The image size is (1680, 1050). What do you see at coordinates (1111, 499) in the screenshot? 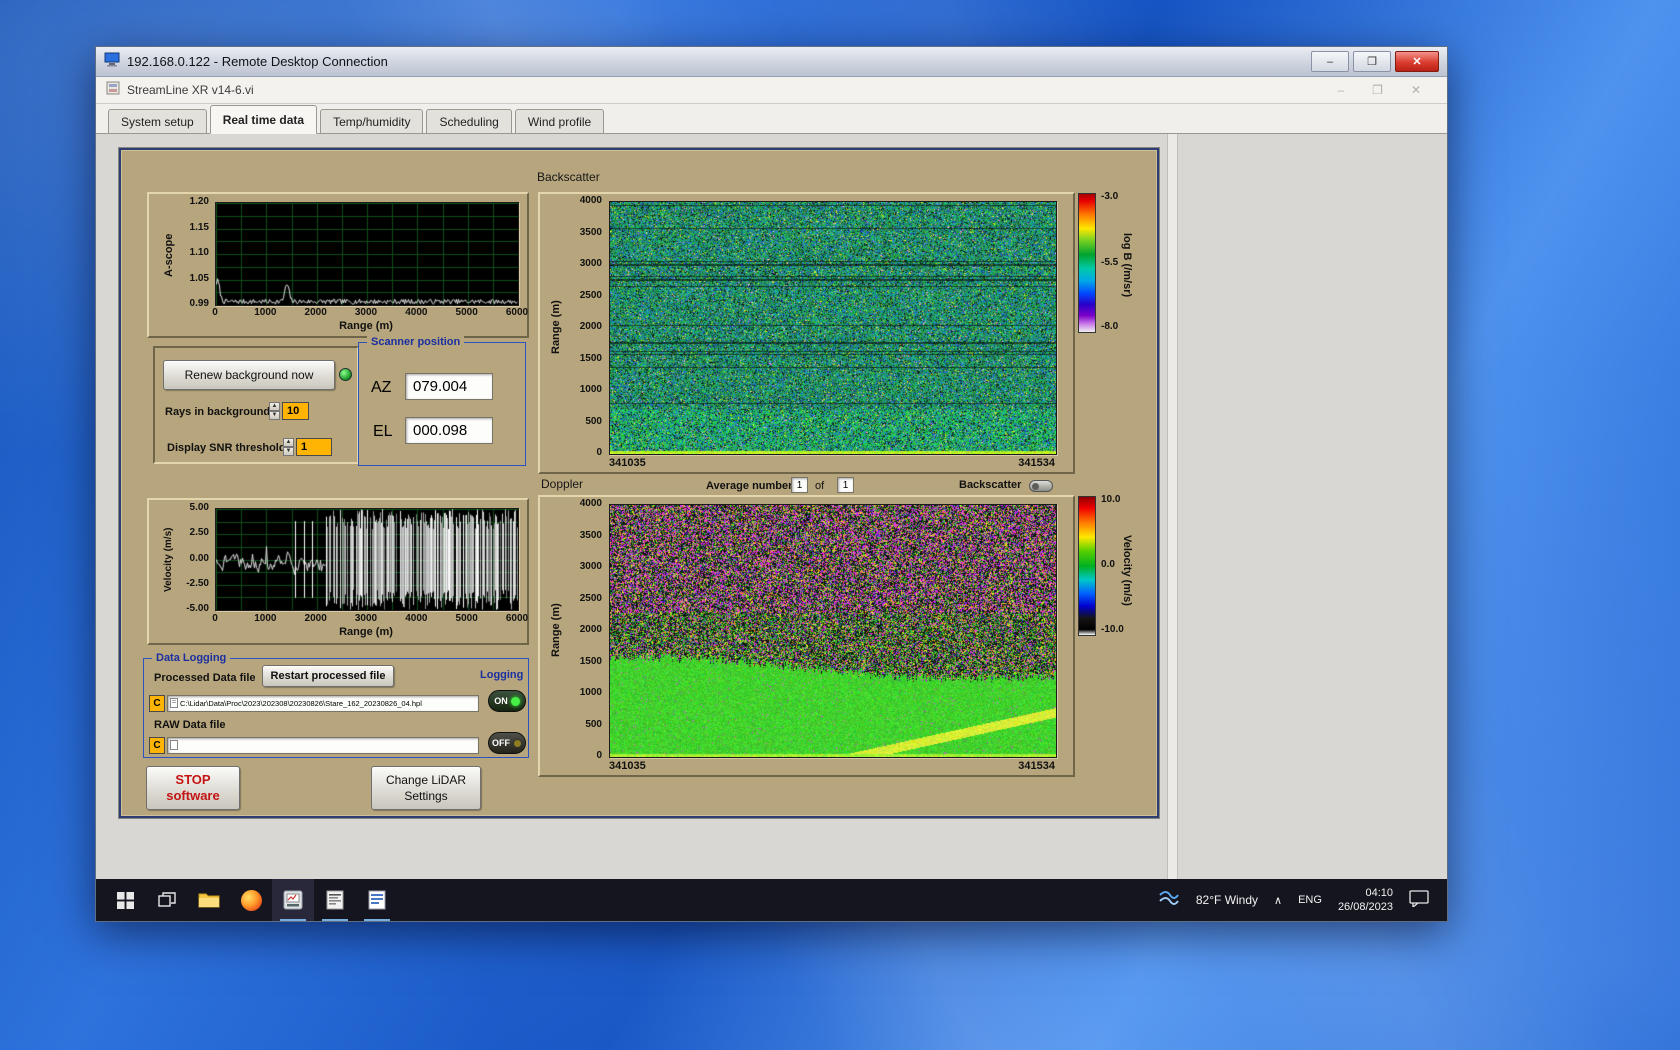
I see `colorbar-tick: 10.0` at bounding box center [1111, 499].